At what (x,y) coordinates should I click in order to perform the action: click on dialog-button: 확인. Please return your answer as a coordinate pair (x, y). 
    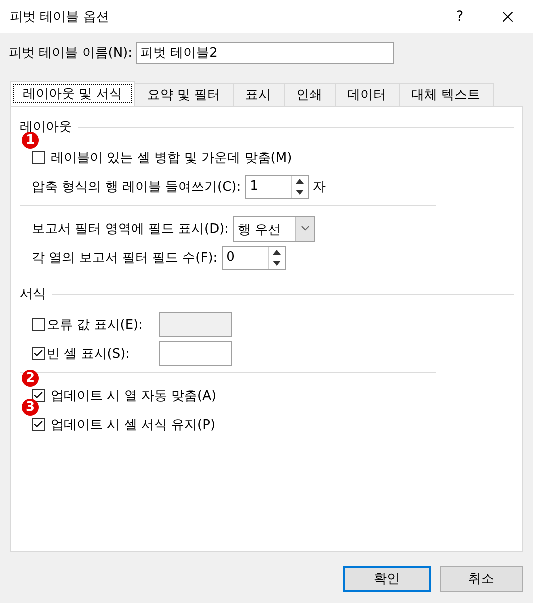
    Looking at the image, I should click on (387, 579).